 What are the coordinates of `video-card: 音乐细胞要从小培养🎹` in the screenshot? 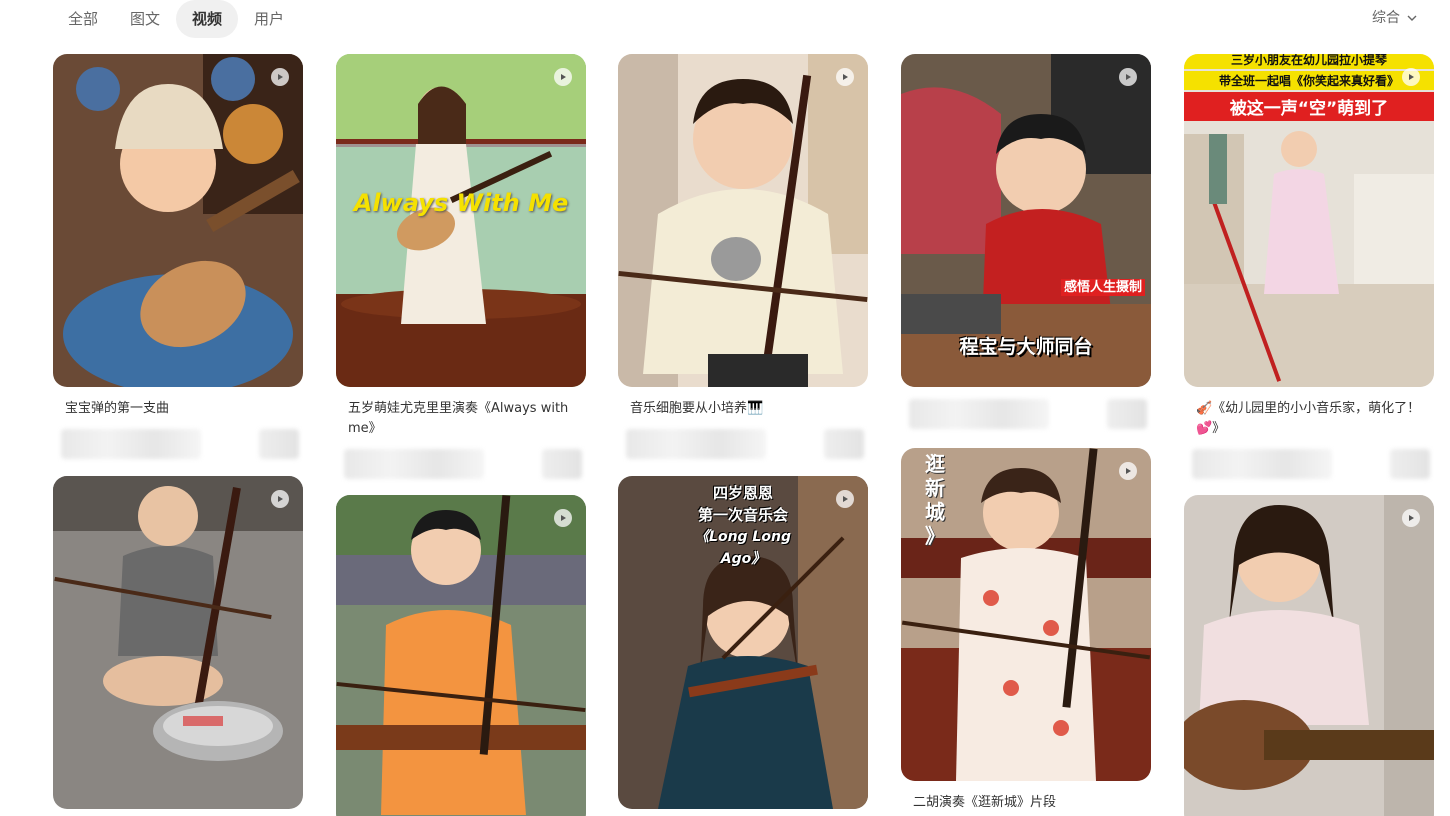 It's located at (743, 256).